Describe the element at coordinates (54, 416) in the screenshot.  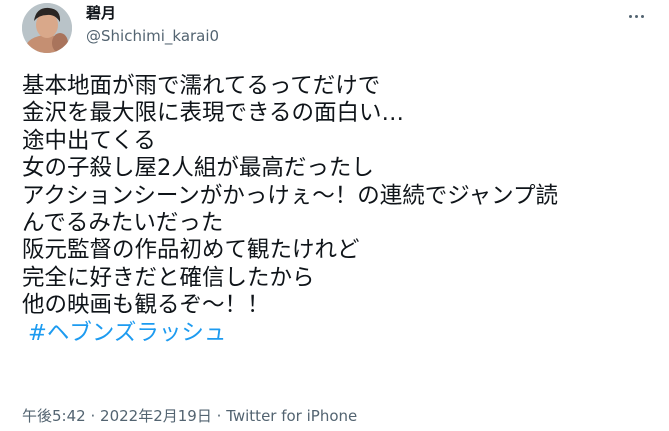
I see `tweet-timestamp: 午後5:42` at that location.